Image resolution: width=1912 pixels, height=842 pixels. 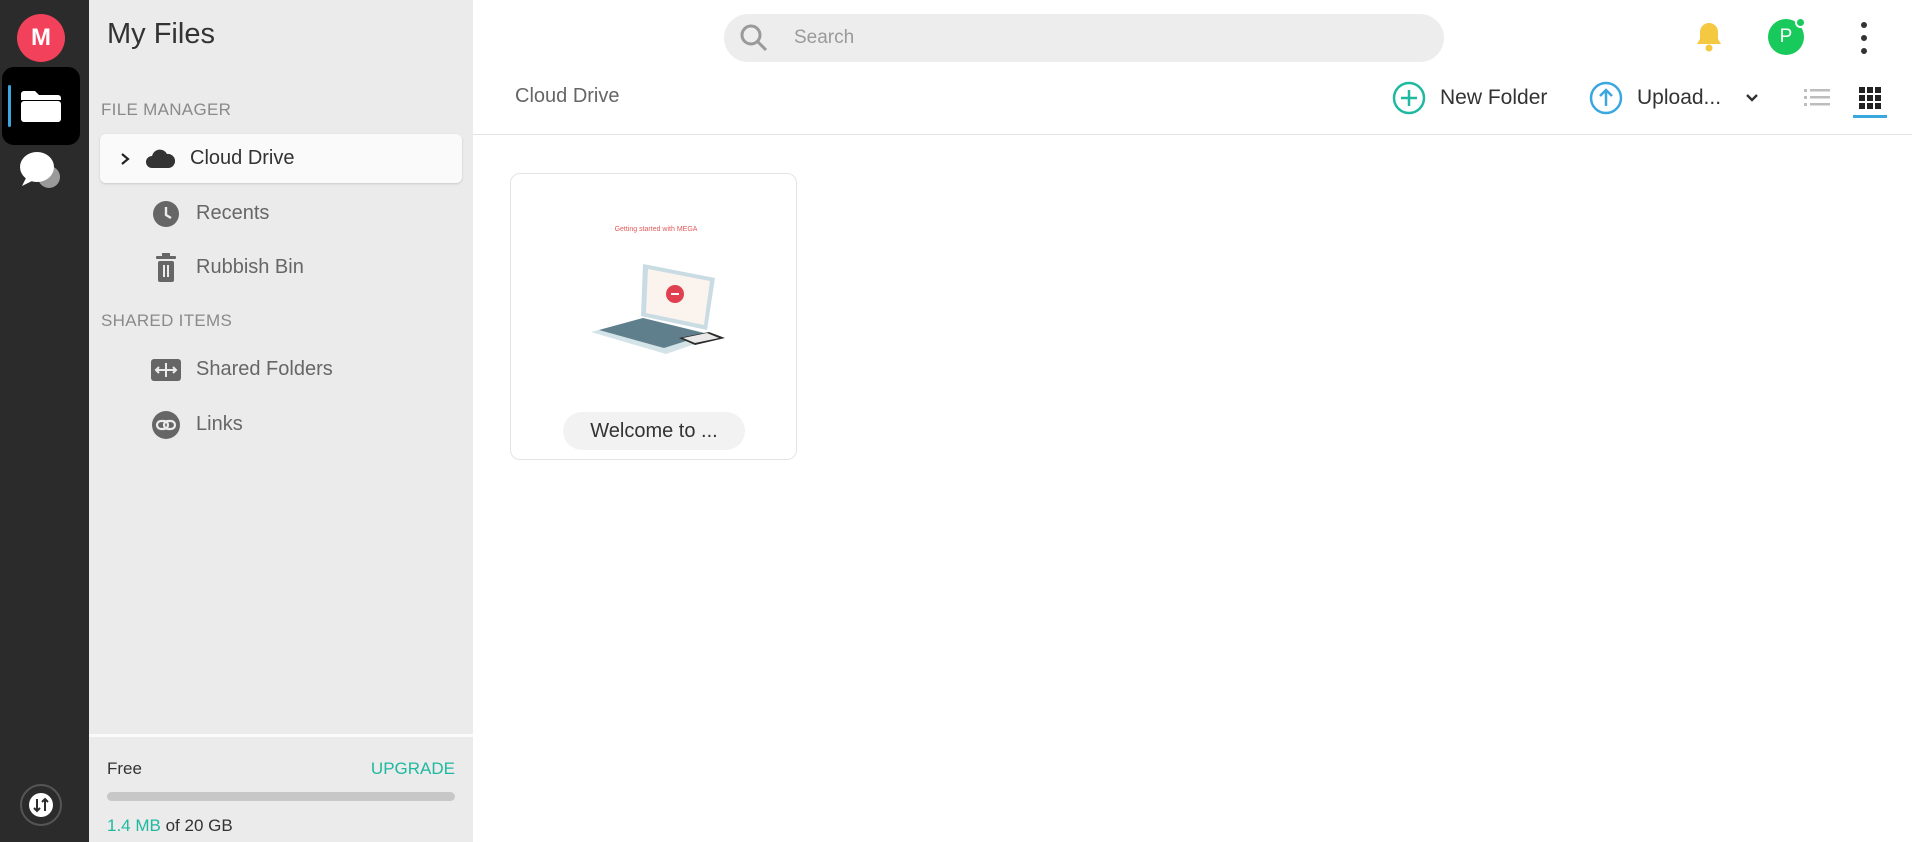 What do you see at coordinates (413, 769) in the screenshot?
I see `upgrade-link: UPGRADE` at bounding box center [413, 769].